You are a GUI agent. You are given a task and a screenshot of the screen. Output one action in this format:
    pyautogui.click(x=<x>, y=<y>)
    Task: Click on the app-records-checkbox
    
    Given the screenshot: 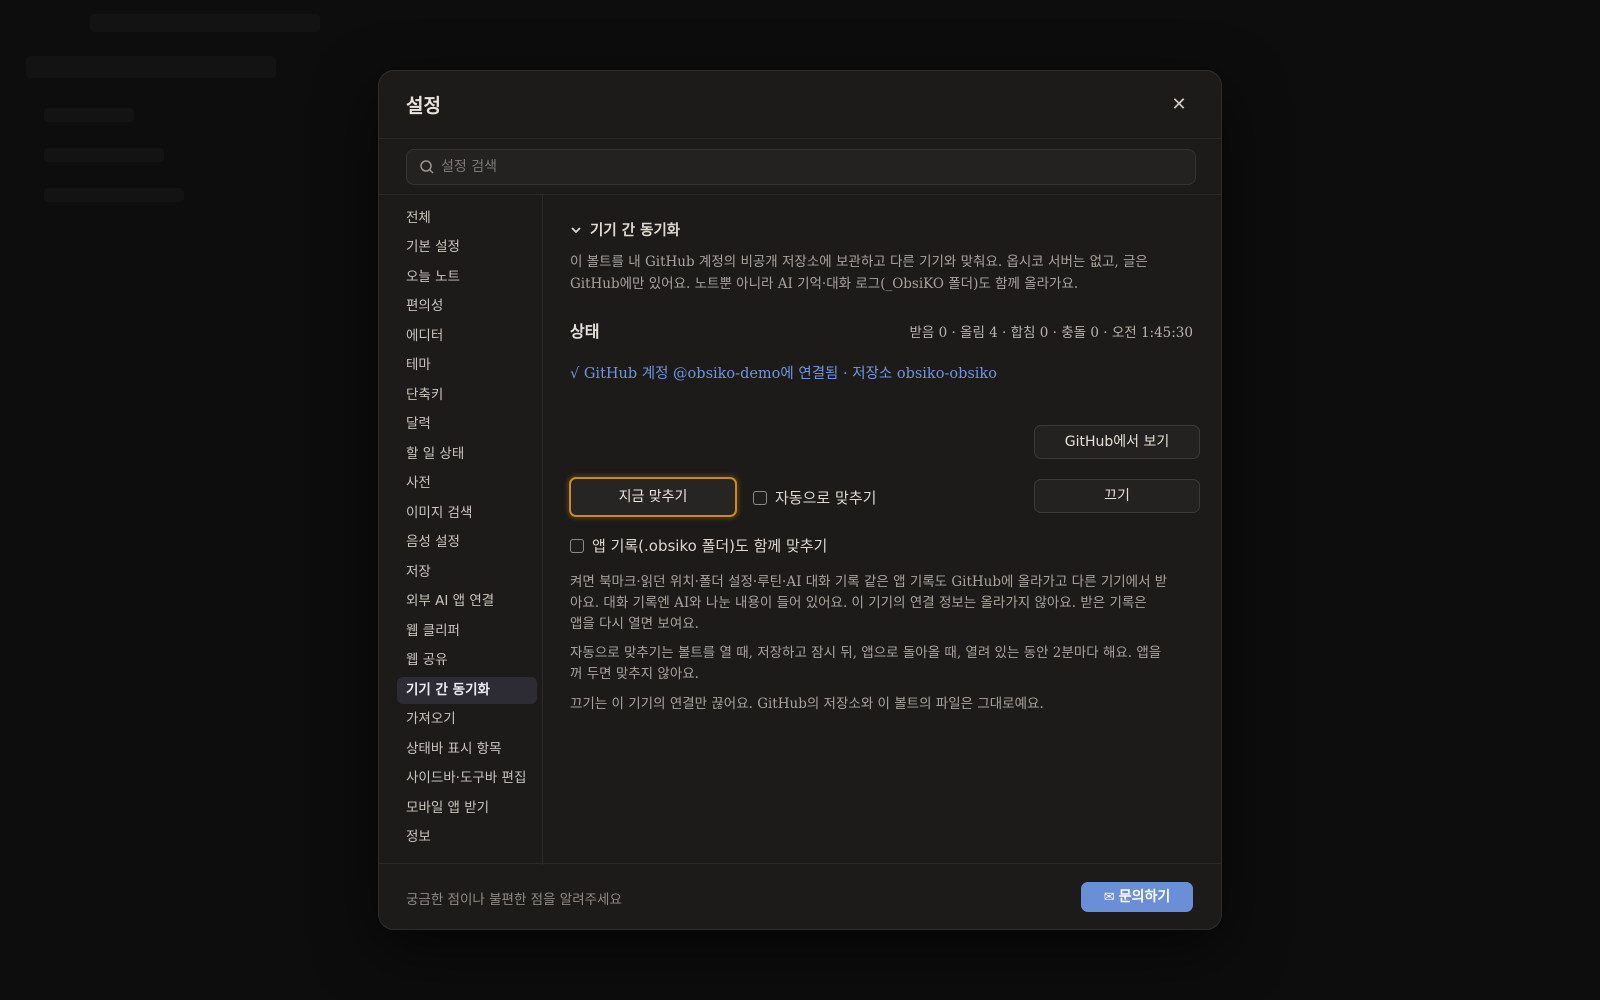 What is the action you would take?
    pyautogui.click(x=577, y=545)
    